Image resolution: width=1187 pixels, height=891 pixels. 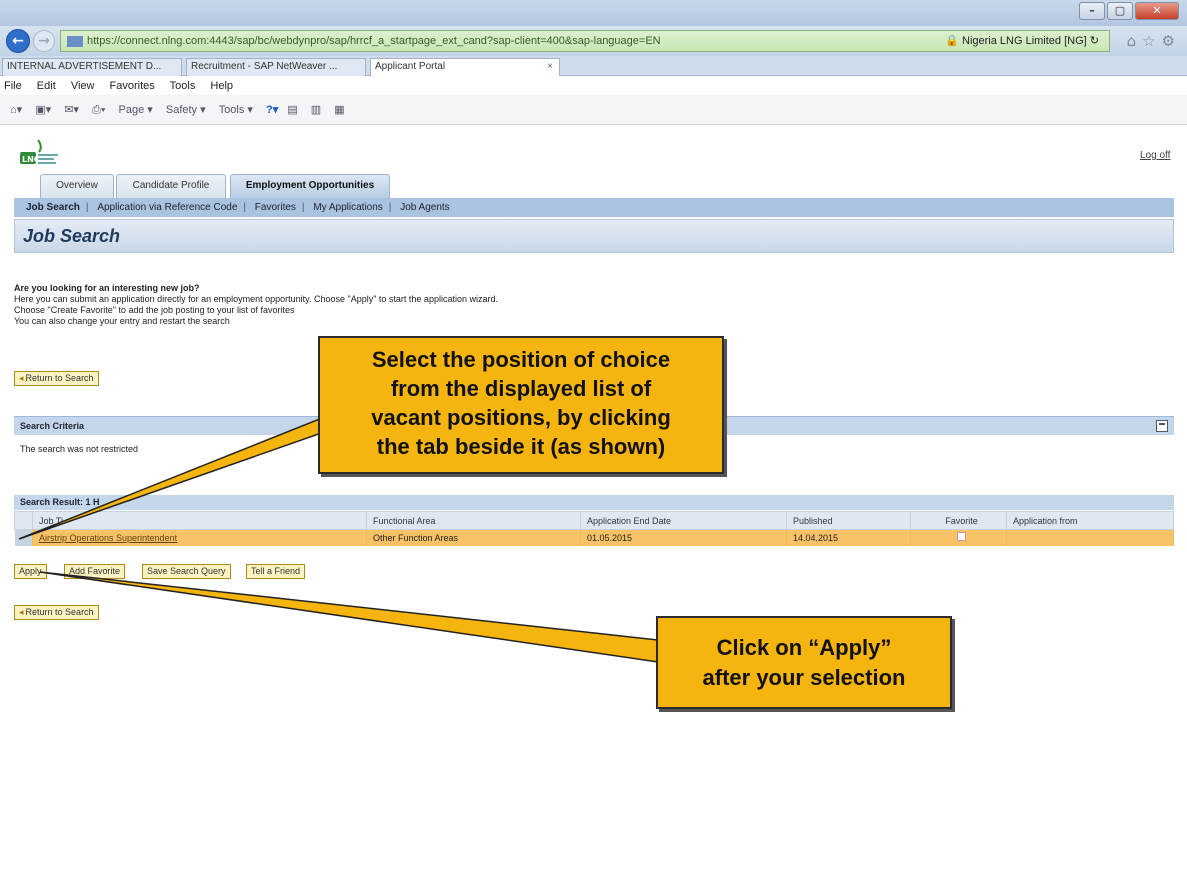 What do you see at coordinates (183, 86) in the screenshot?
I see `menu-tools: Tools` at bounding box center [183, 86].